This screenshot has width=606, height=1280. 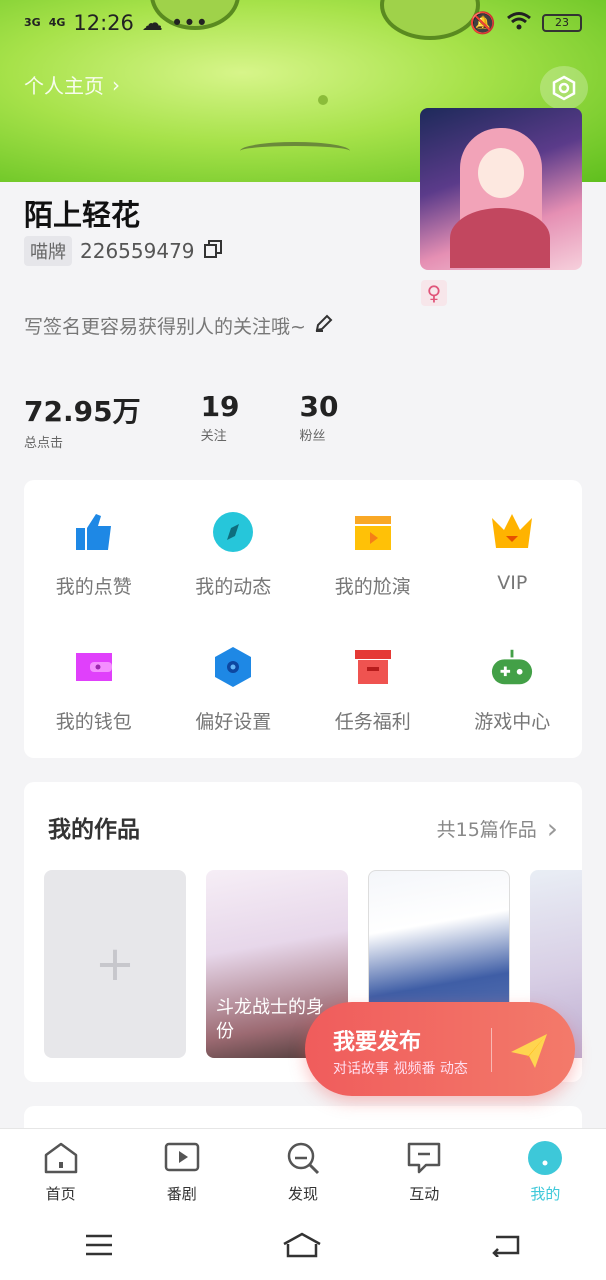 What do you see at coordinates (189, 23) in the screenshot?
I see `more-dots-icon: •••` at bounding box center [189, 23].